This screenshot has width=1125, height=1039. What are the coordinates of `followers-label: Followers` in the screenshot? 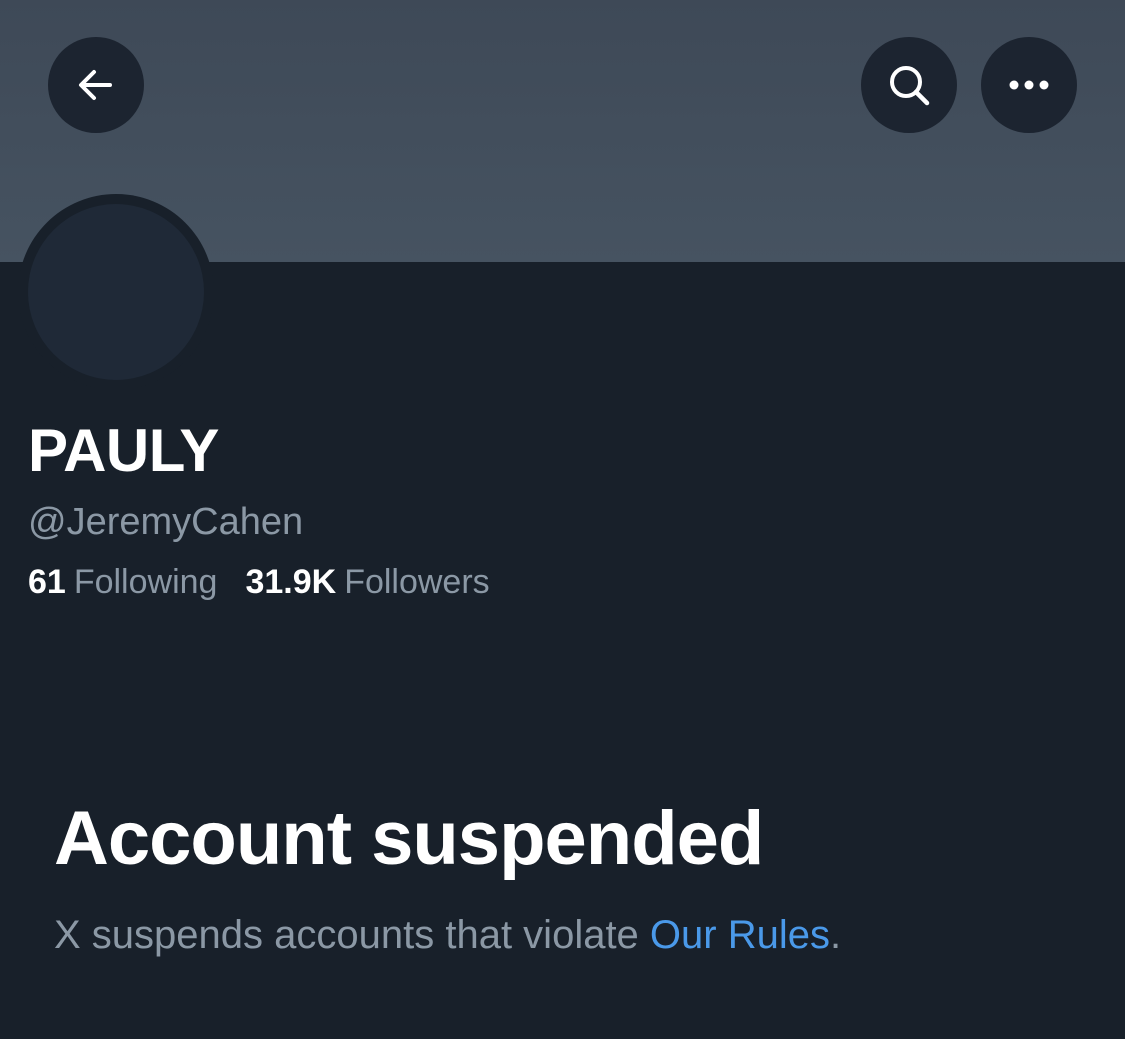 It's located at (417, 582).